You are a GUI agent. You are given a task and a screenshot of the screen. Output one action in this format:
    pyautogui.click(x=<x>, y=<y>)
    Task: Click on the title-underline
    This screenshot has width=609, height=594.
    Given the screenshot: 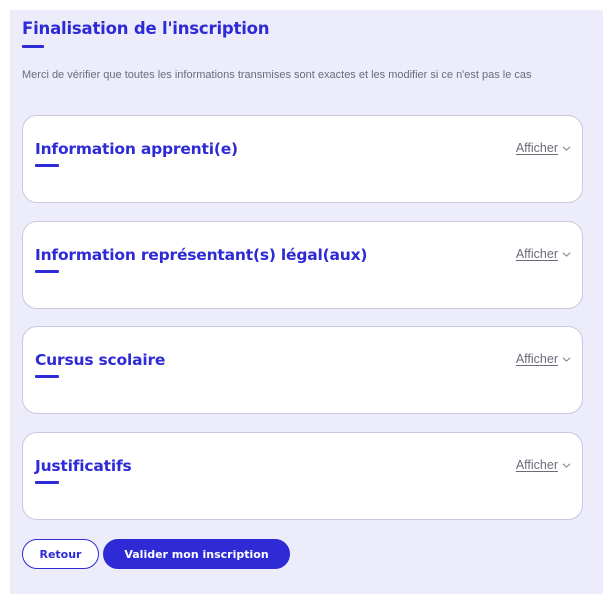 What is the action you would take?
    pyautogui.click(x=33, y=46)
    